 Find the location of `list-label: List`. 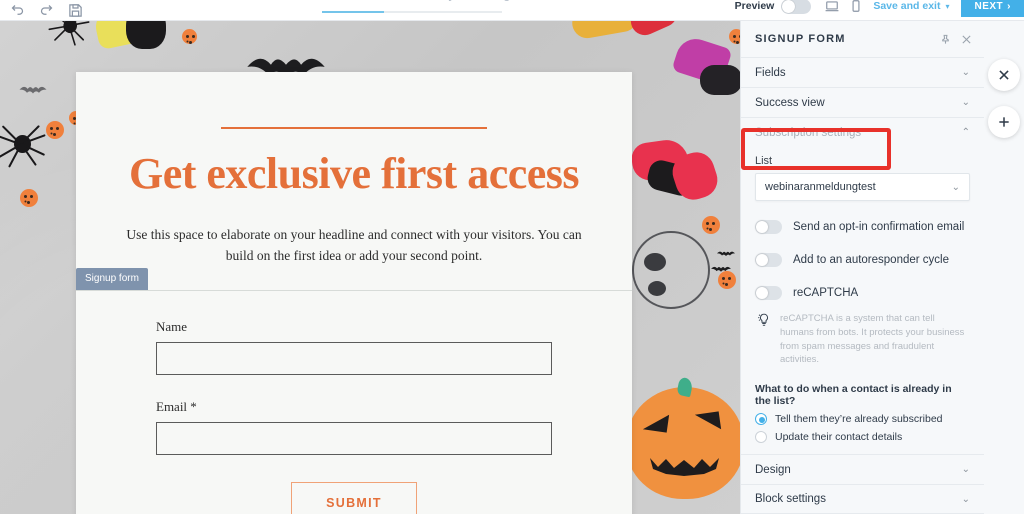

list-label: List is located at coordinates (764, 161).